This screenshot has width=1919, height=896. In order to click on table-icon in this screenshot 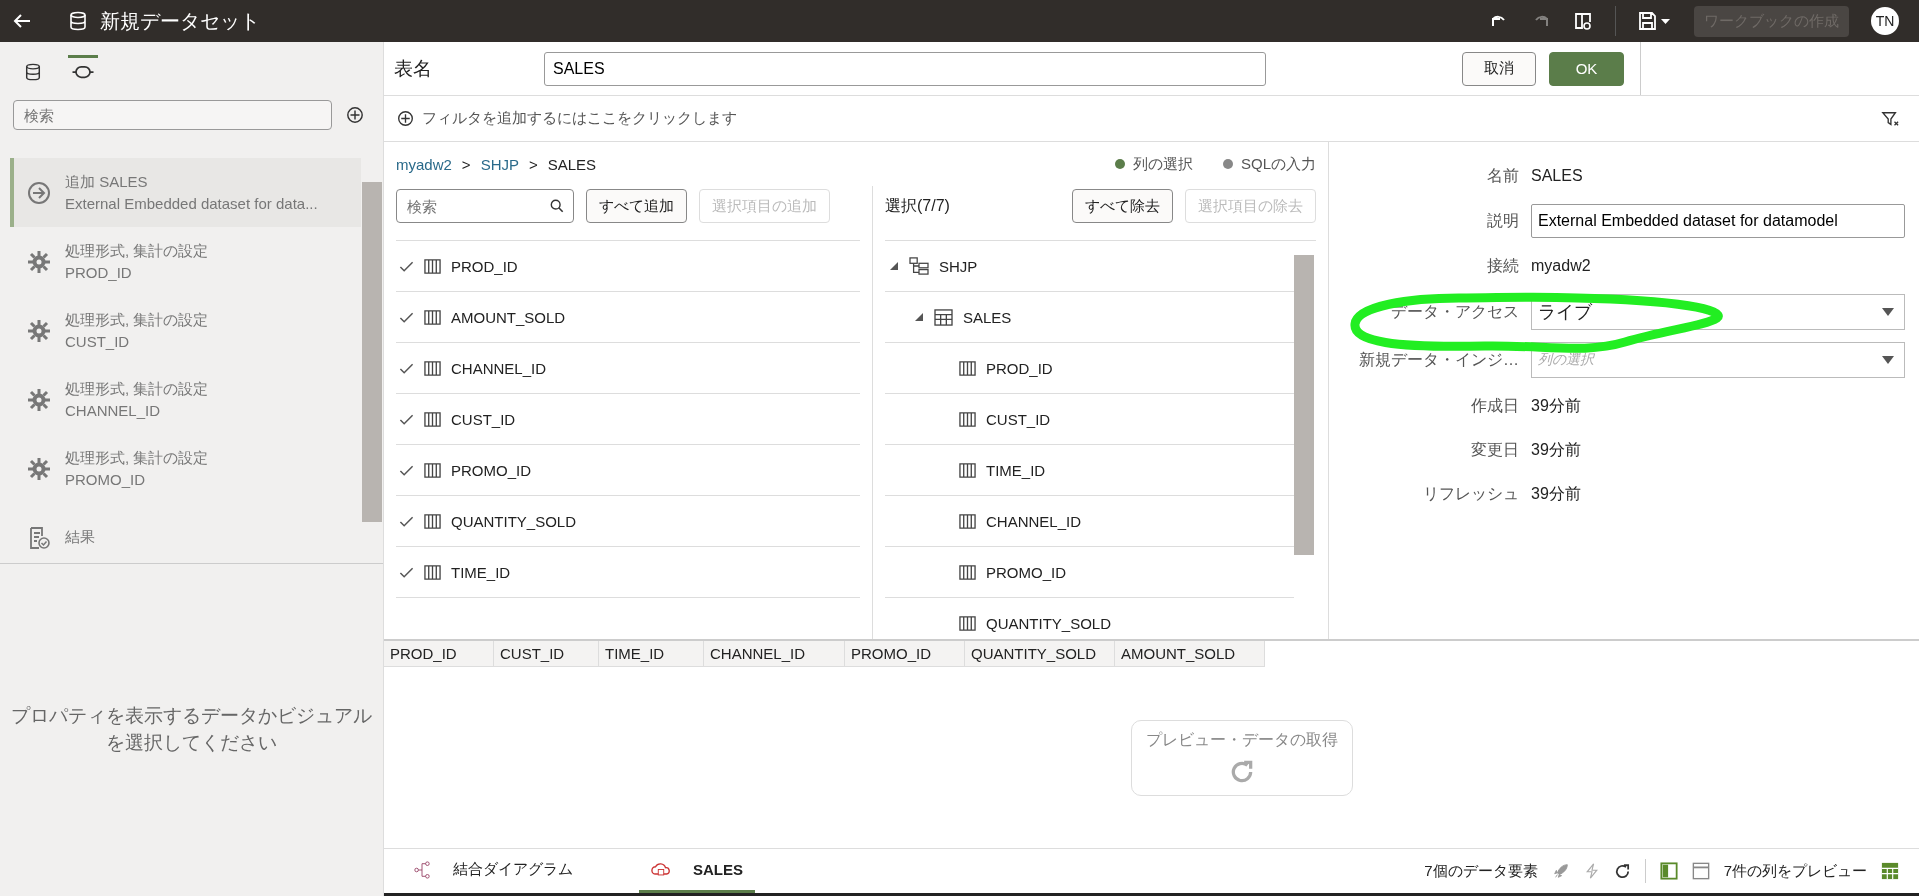, I will do `click(943, 317)`.